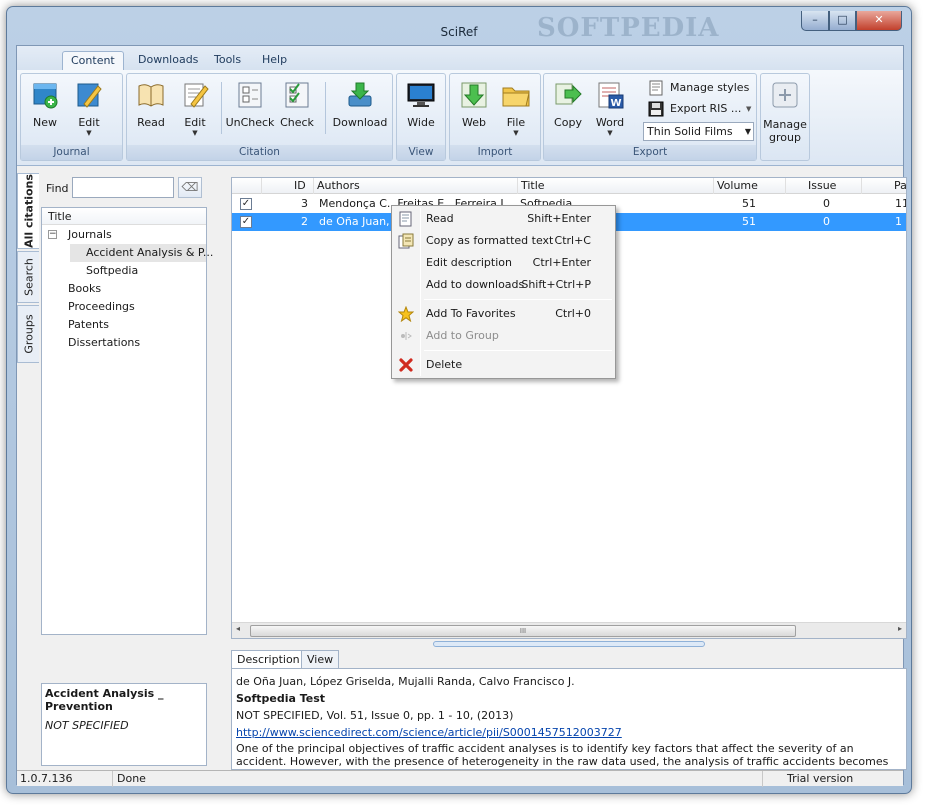 The width and height of the screenshot is (932, 812). I want to click on delete-icon, so click(406, 365).